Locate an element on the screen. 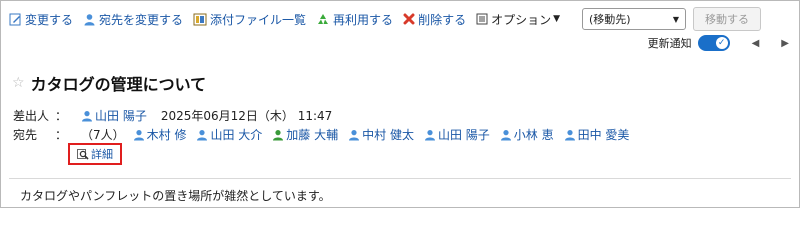 The height and width of the screenshot is (240, 800). delete-label: 削除する is located at coordinates (442, 19).